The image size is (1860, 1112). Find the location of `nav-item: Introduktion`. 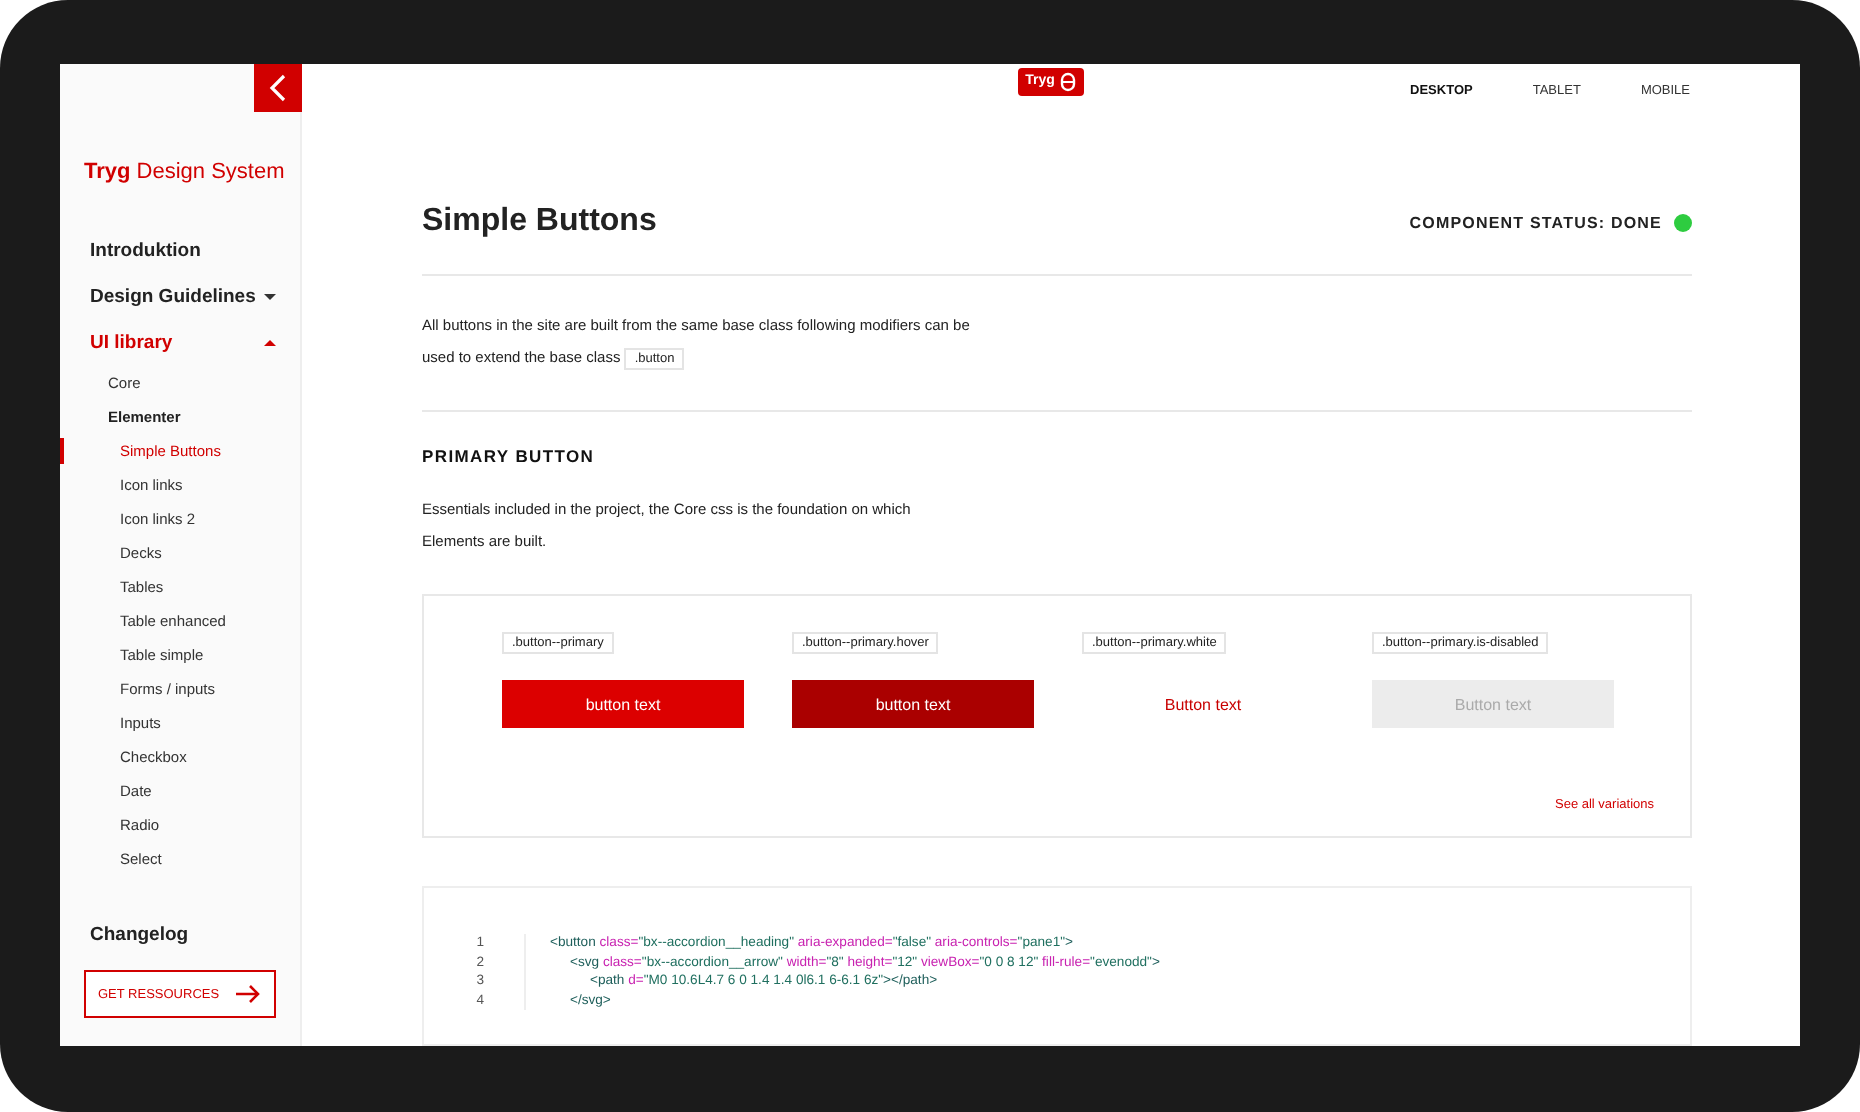

nav-item: Introduktion is located at coordinates (180, 251).